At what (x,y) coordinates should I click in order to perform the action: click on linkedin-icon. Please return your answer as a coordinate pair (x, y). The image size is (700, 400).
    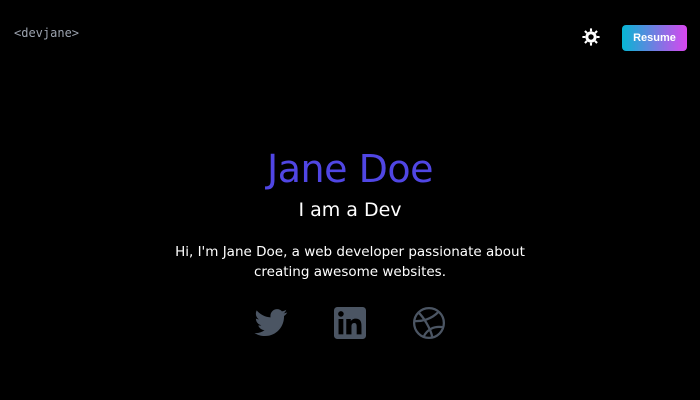
    Looking at the image, I should click on (350, 323).